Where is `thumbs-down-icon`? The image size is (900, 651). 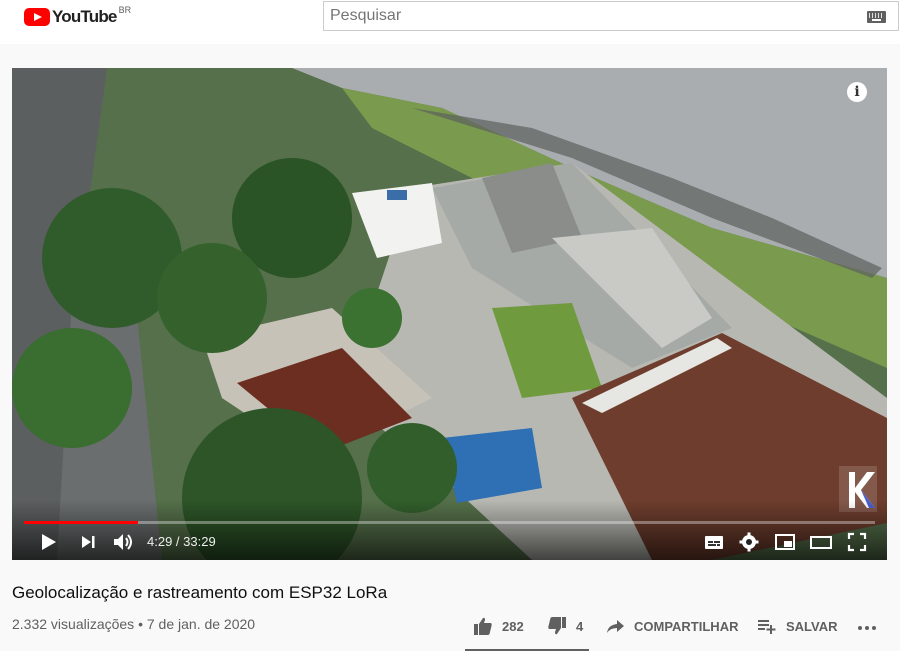 thumbs-down-icon is located at coordinates (557, 626).